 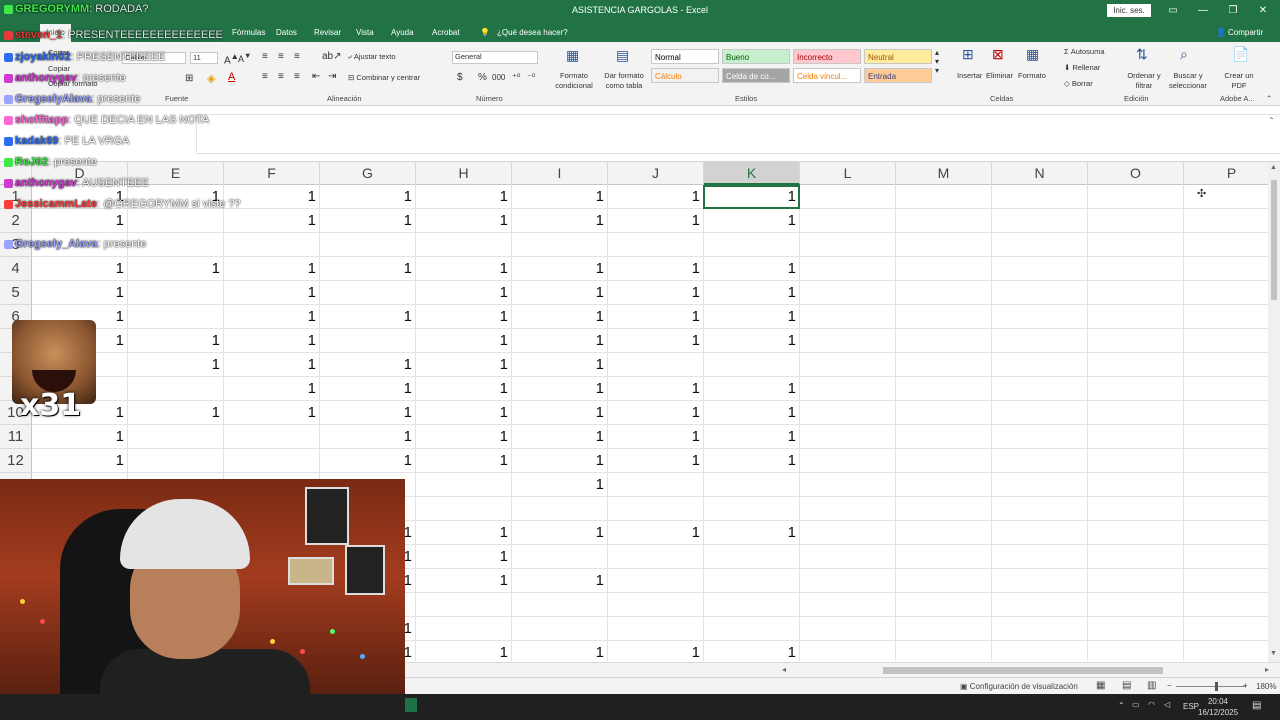 I want to click on decrease-decimal-icon: ⁻⁰, so click(x=531, y=77).